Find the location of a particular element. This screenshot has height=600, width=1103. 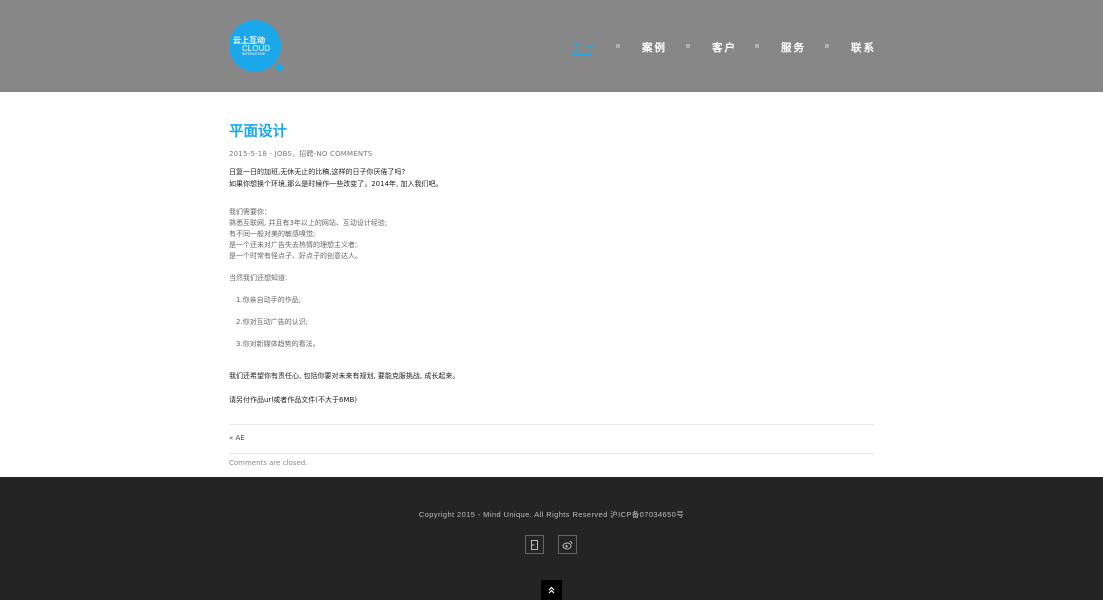

post-meta: 2015-5-18 - JOBS，招聘-NO COMMENTS is located at coordinates (301, 154).